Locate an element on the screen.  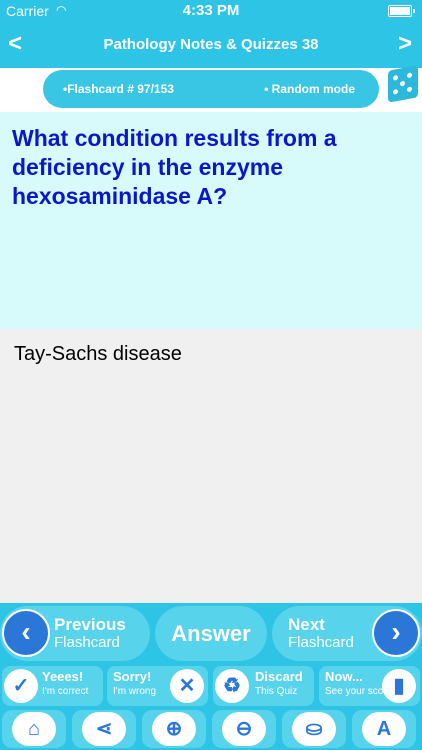
home-icon: ⌂ is located at coordinates (34, 729).